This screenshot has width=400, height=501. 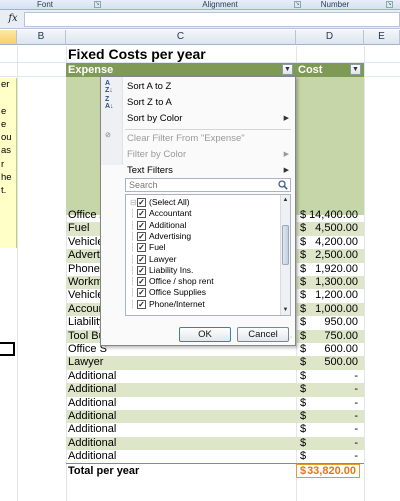 What do you see at coordinates (285, 200) in the screenshot?
I see `scroll-up-icon: ▲` at bounding box center [285, 200].